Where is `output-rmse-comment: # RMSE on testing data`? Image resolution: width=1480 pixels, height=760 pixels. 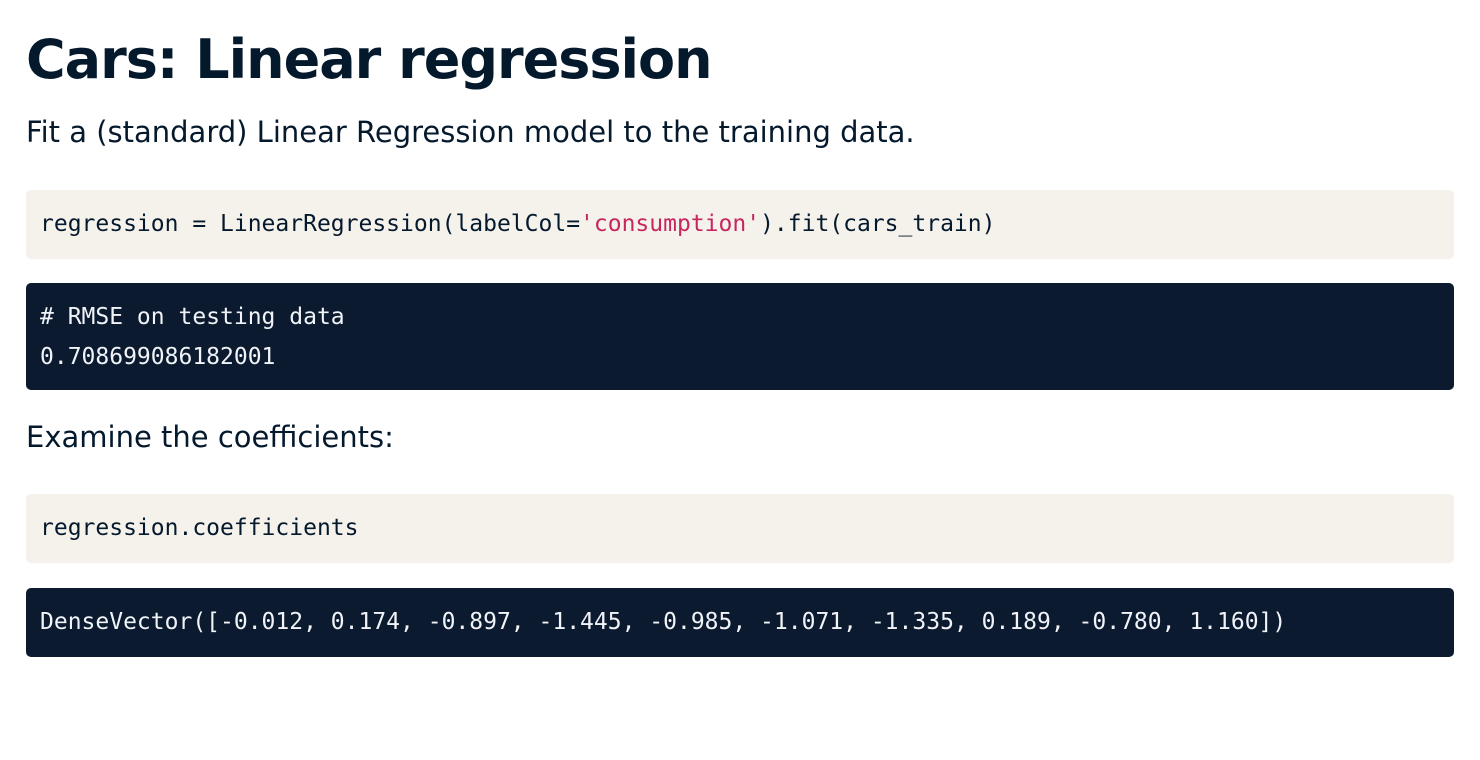 output-rmse-comment: # RMSE on testing data is located at coordinates (192, 317).